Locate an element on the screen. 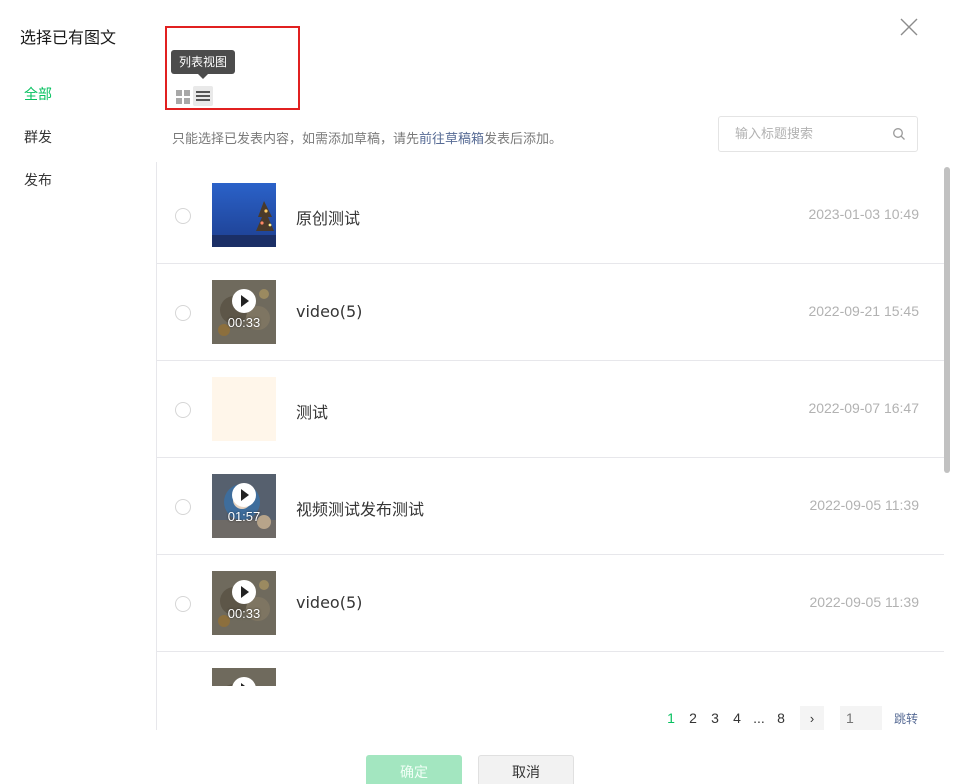 This screenshot has height=784, width=961. confirm-button: 确定 is located at coordinates (414, 769).